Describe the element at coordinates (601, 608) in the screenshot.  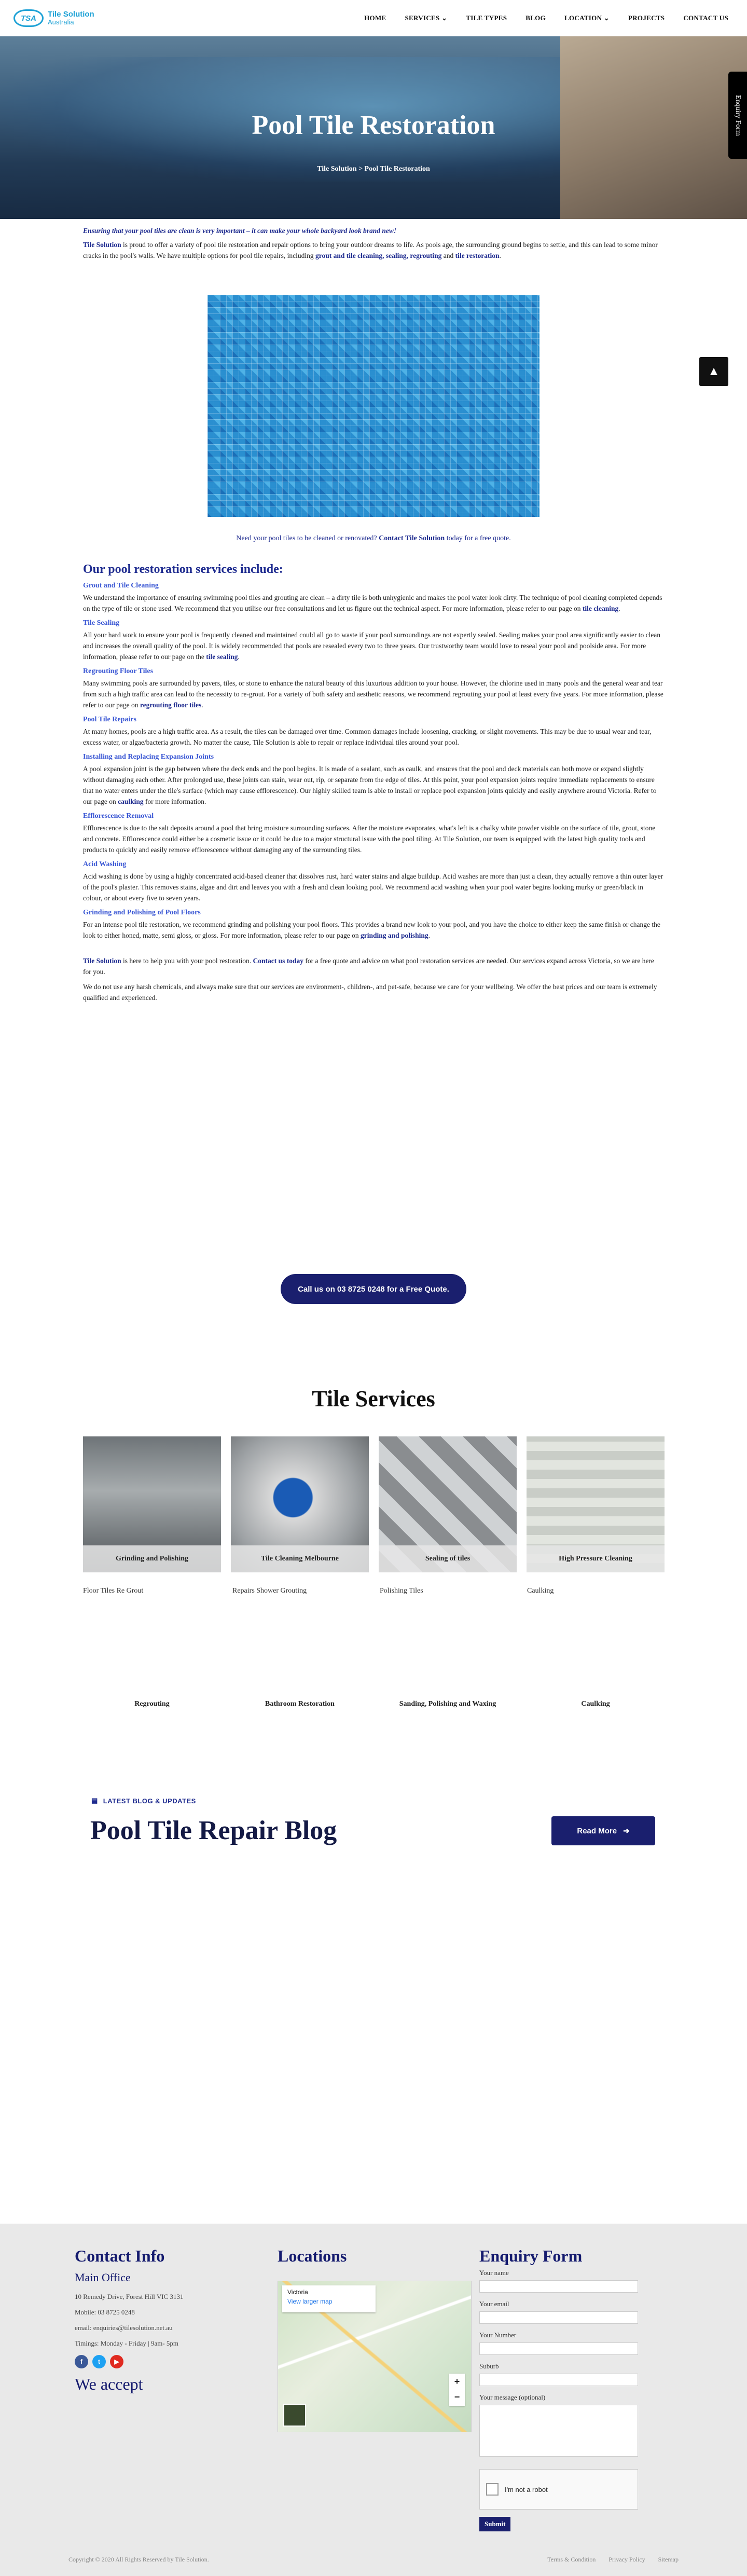
I see `service-link: tile cleaning` at that location.